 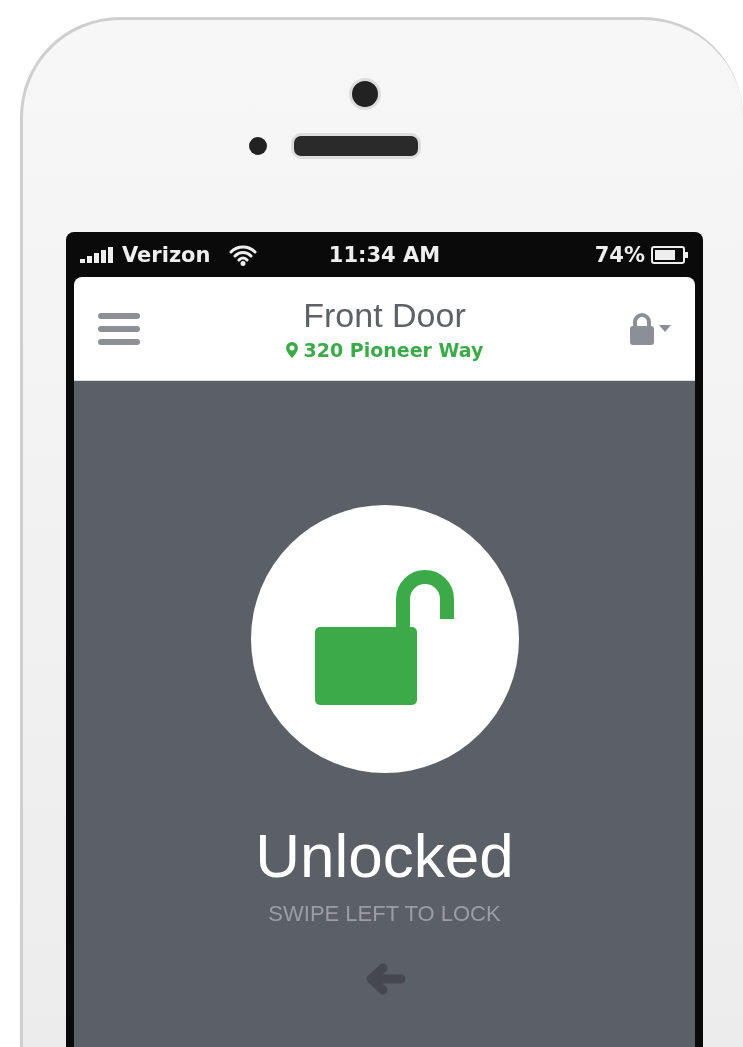 What do you see at coordinates (384, 315) in the screenshot?
I see `door-title: Front Door` at bounding box center [384, 315].